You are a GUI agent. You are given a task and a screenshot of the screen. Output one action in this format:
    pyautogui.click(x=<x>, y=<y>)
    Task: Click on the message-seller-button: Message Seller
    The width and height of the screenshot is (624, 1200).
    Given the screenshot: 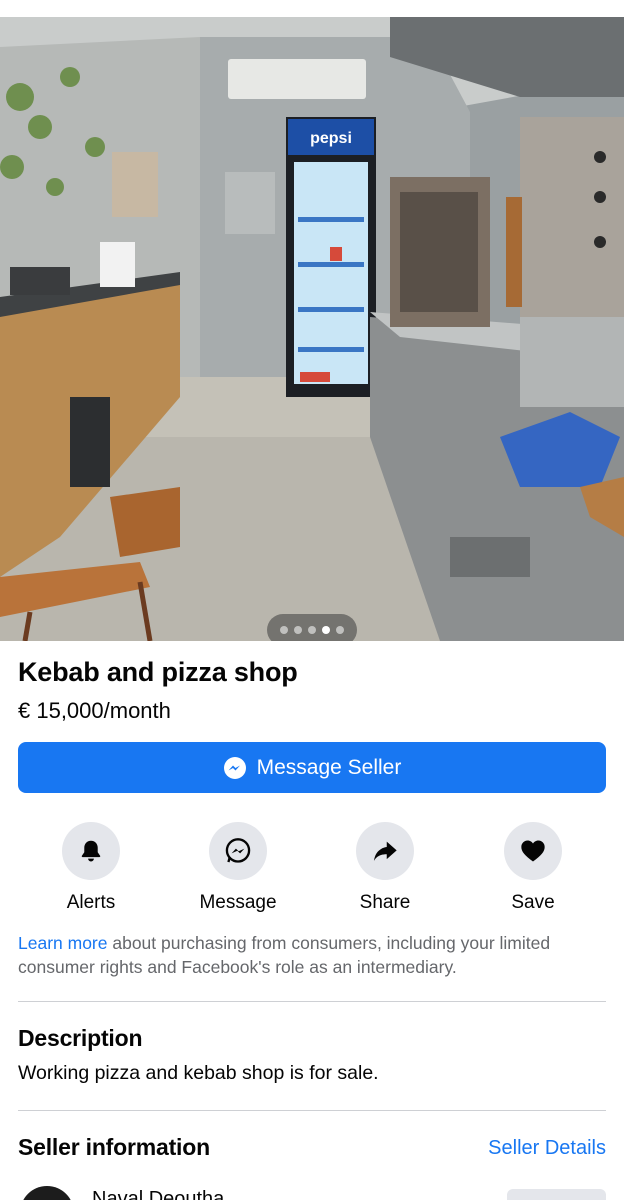 What is the action you would take?
    pyautogui.click(x=312, y=767)
    